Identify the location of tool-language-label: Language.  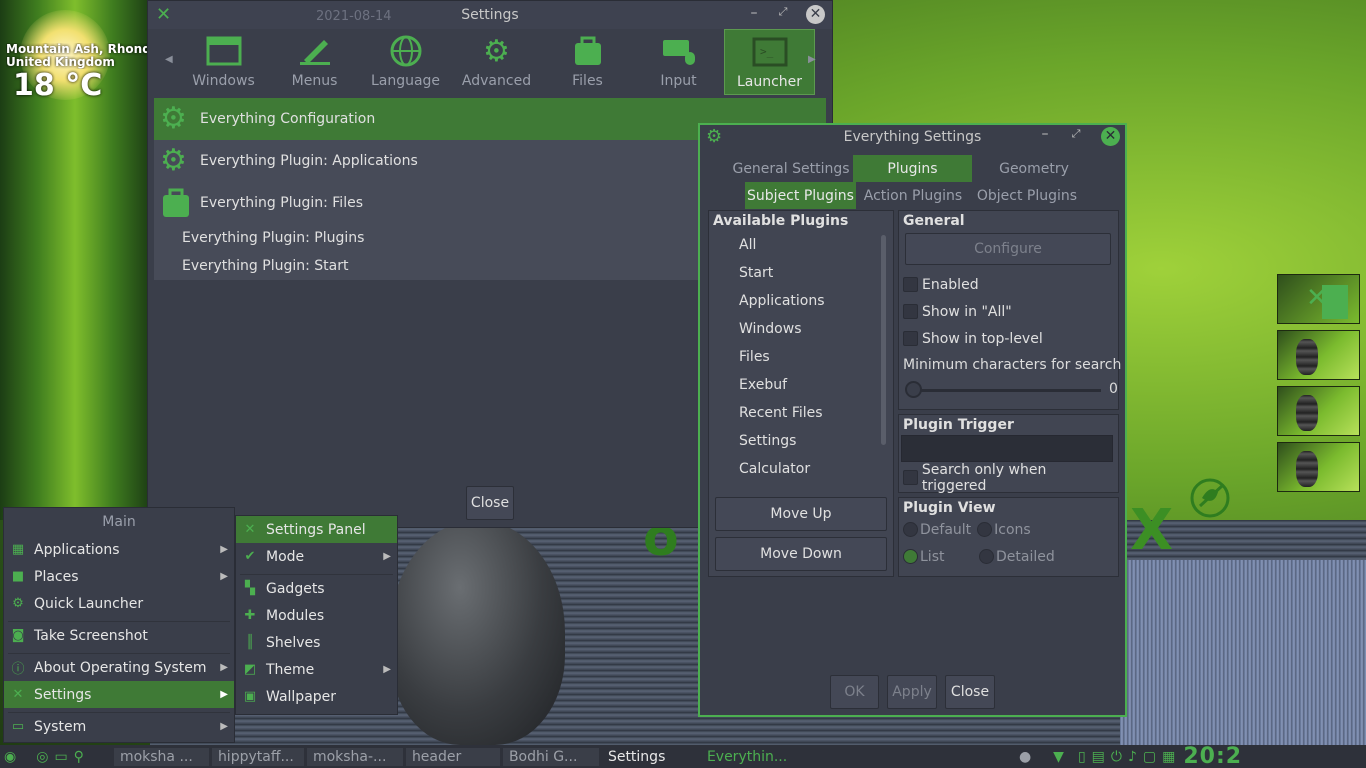
(405, 81).